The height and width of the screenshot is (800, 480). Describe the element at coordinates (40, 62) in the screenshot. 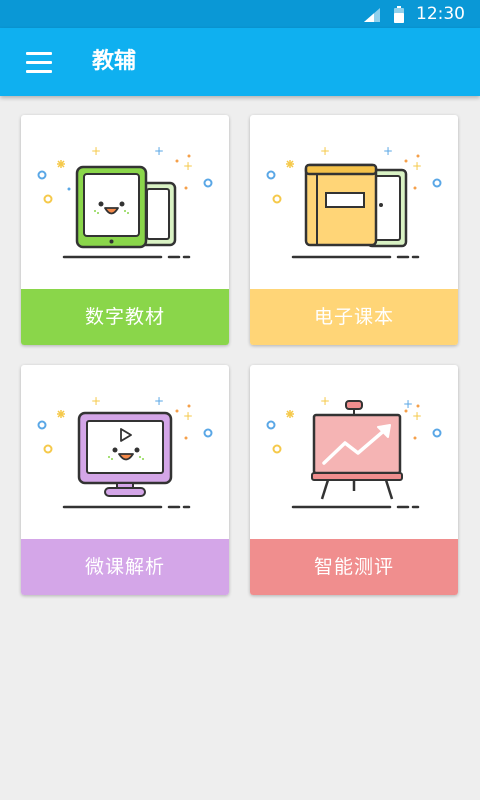

I see `hamburger-menu-icon` at that location.